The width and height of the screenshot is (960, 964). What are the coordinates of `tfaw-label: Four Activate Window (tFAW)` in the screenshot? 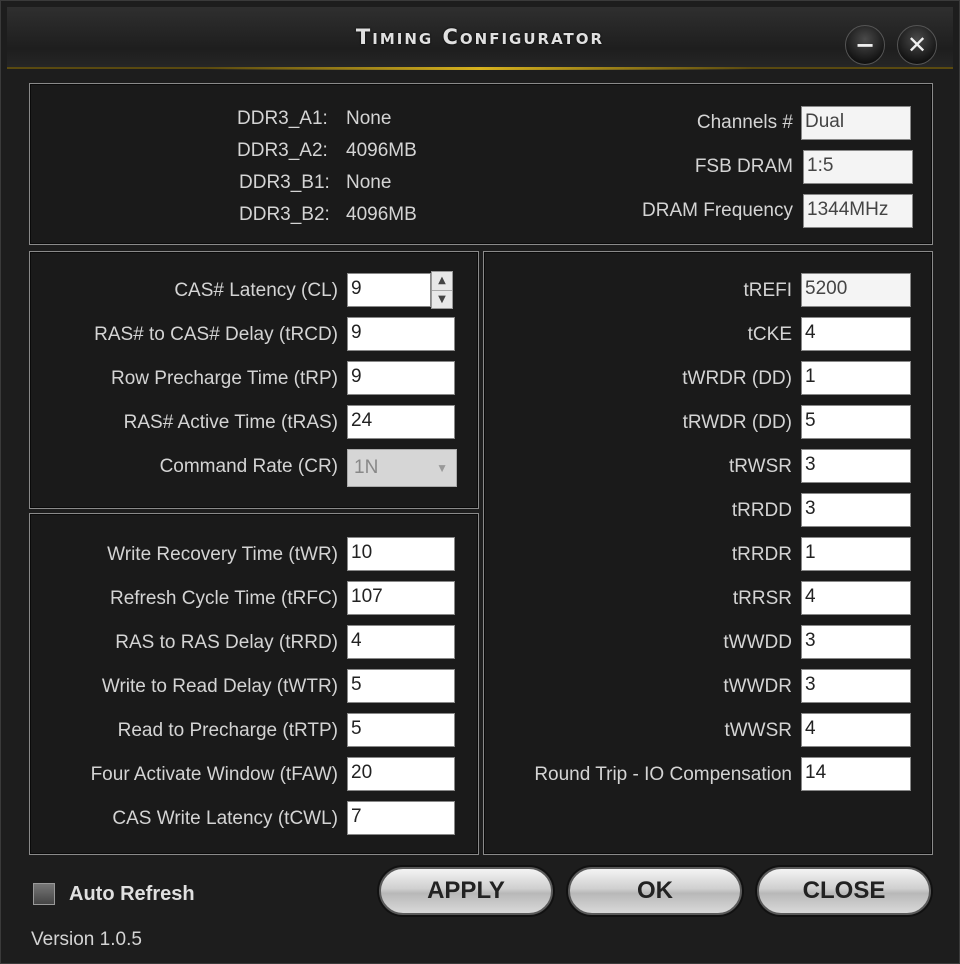 It's located at (214, 774).